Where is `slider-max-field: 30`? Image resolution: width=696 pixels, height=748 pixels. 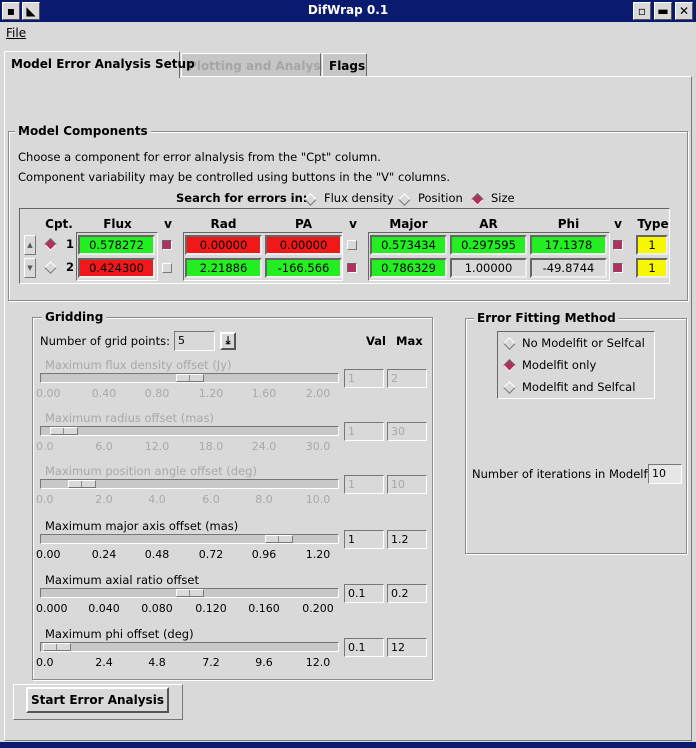
slider-max-field: 30 is located at coordinates (407, 431).